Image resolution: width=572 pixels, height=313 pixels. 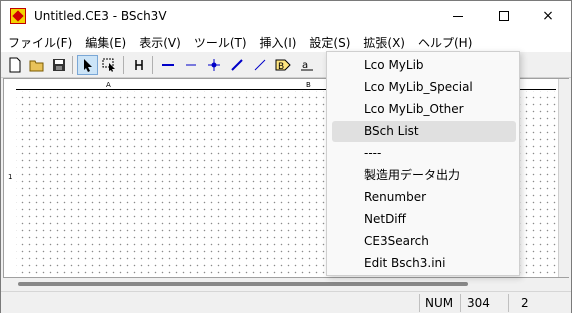 I want to click on new-file-icon, so click(x=14, y=65).